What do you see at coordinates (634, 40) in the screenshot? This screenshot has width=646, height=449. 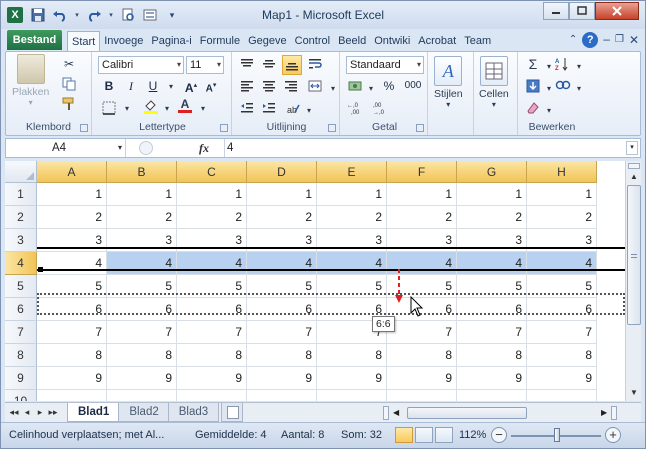 I see `window-close-icon: ✕` at bounding box center [634, 40].